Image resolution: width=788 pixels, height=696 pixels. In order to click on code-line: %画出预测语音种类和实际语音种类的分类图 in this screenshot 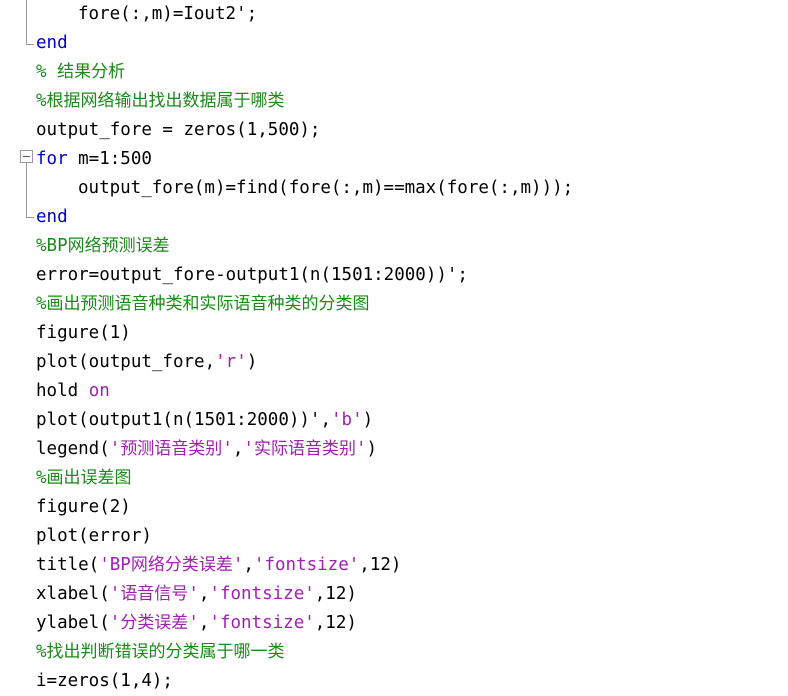, I will do `click(185, 304)`.